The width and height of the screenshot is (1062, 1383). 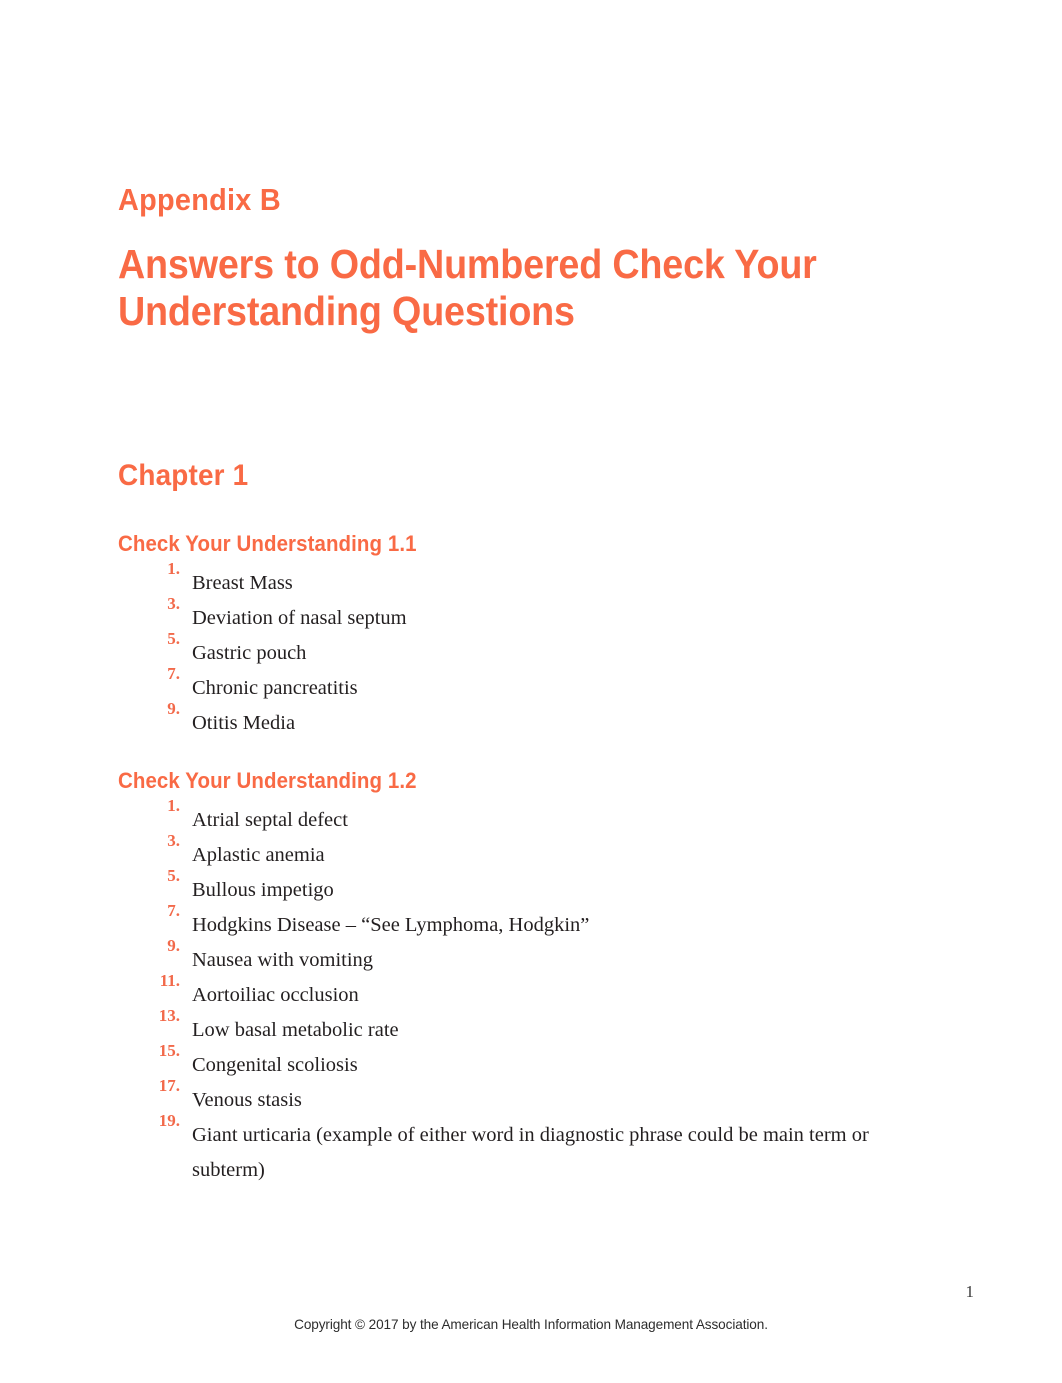 I want to click on list-item: 5. Bullous impetigo, so click(x=518, y=887).